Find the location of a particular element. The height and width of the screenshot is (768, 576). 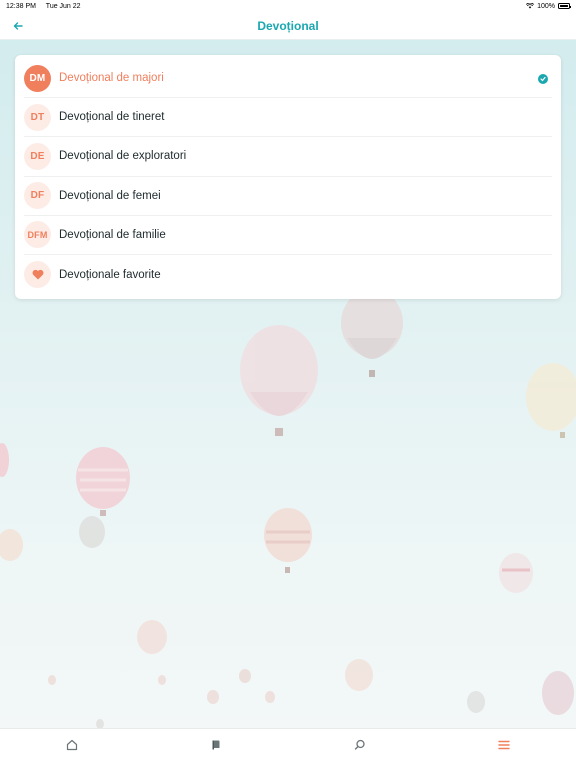

menu-item-label: Devoțional de familie is located at coordinates (112, 234).